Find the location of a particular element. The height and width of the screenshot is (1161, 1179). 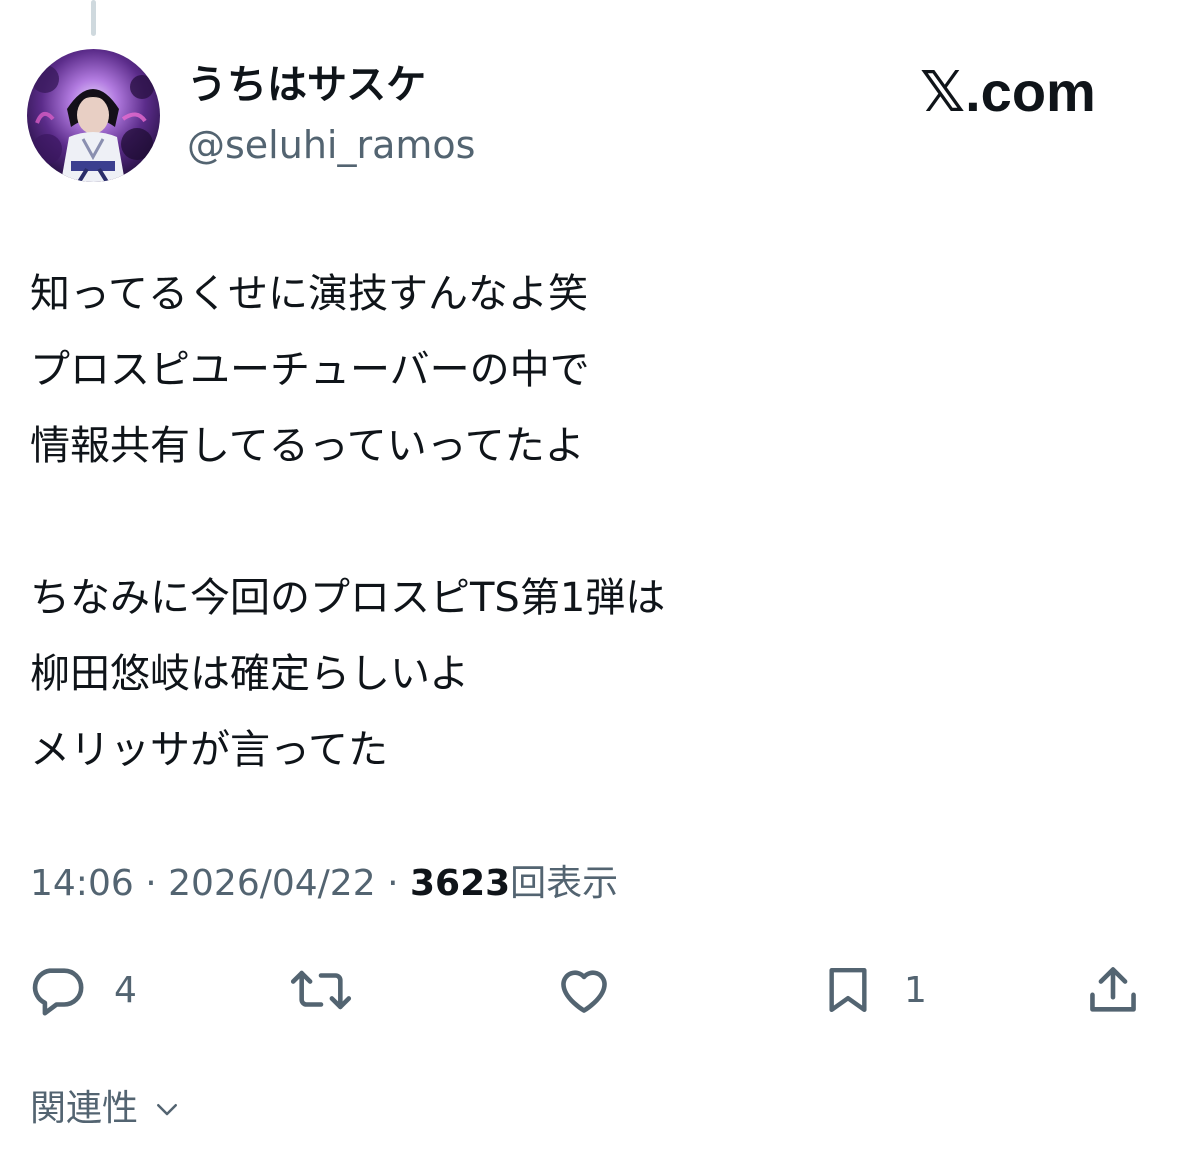

avatar-image is located at coordinates (92, 123).